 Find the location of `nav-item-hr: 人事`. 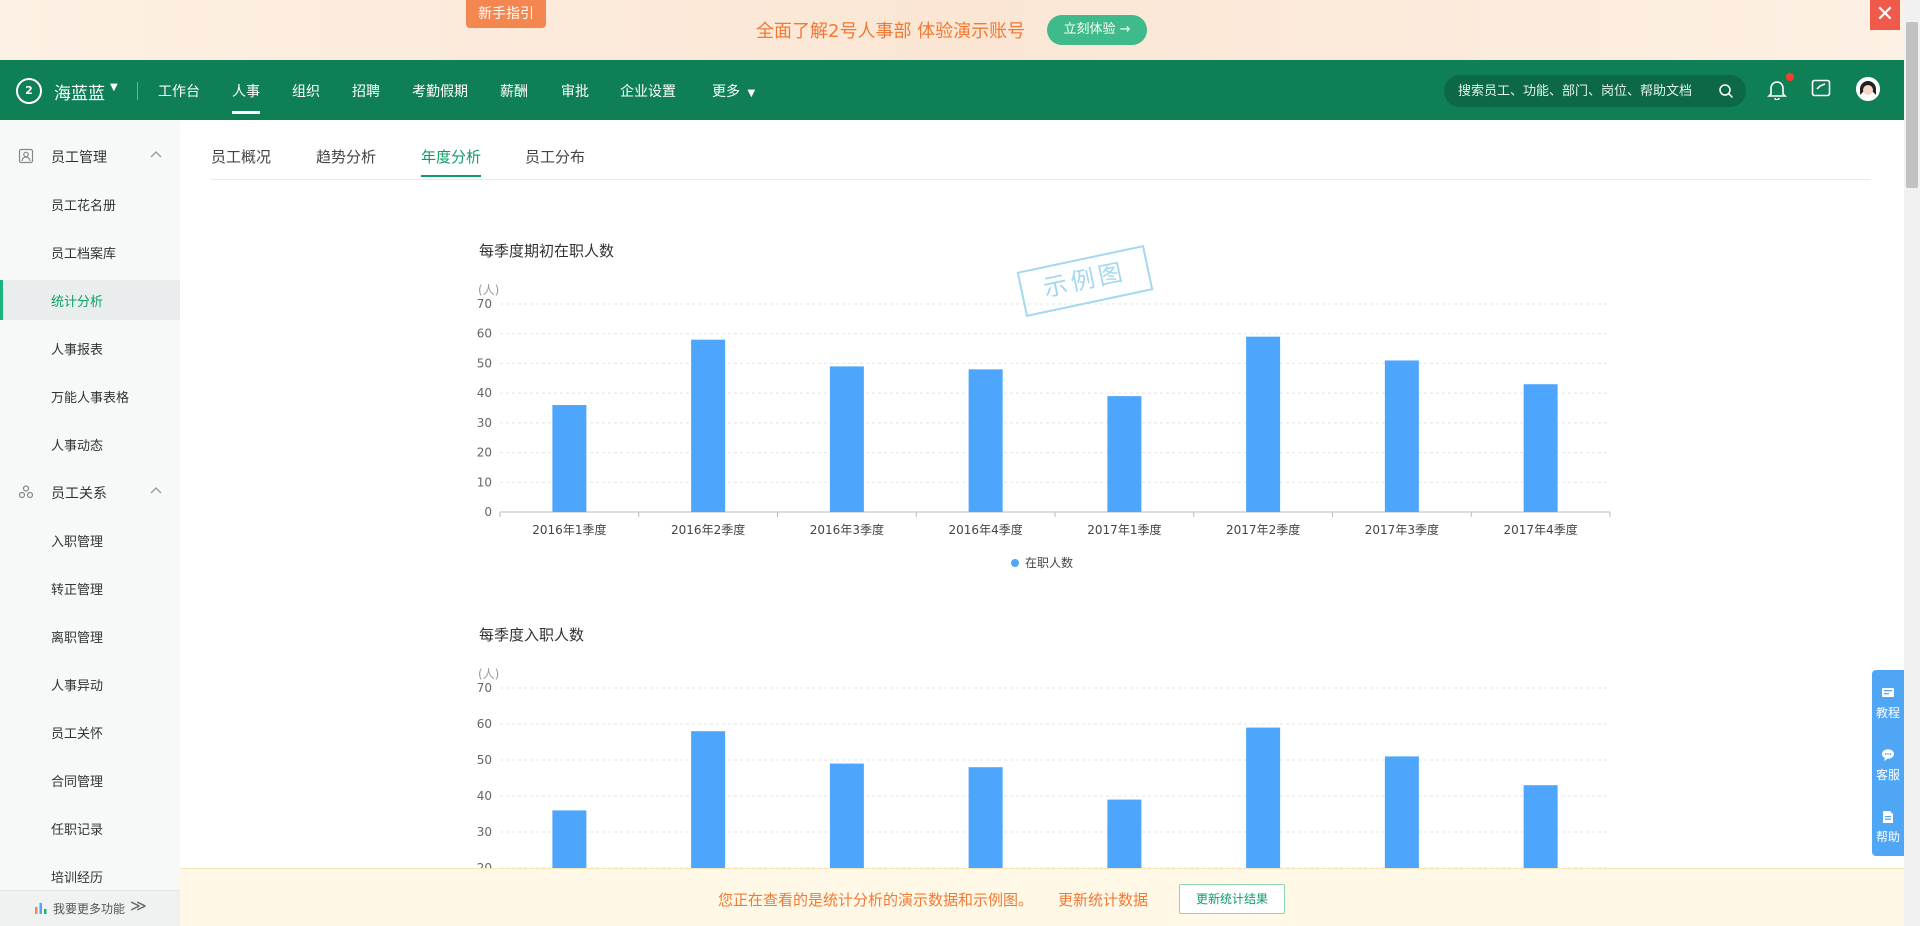

nav-item-hr: 人事 is located at coordinates (246, 97).